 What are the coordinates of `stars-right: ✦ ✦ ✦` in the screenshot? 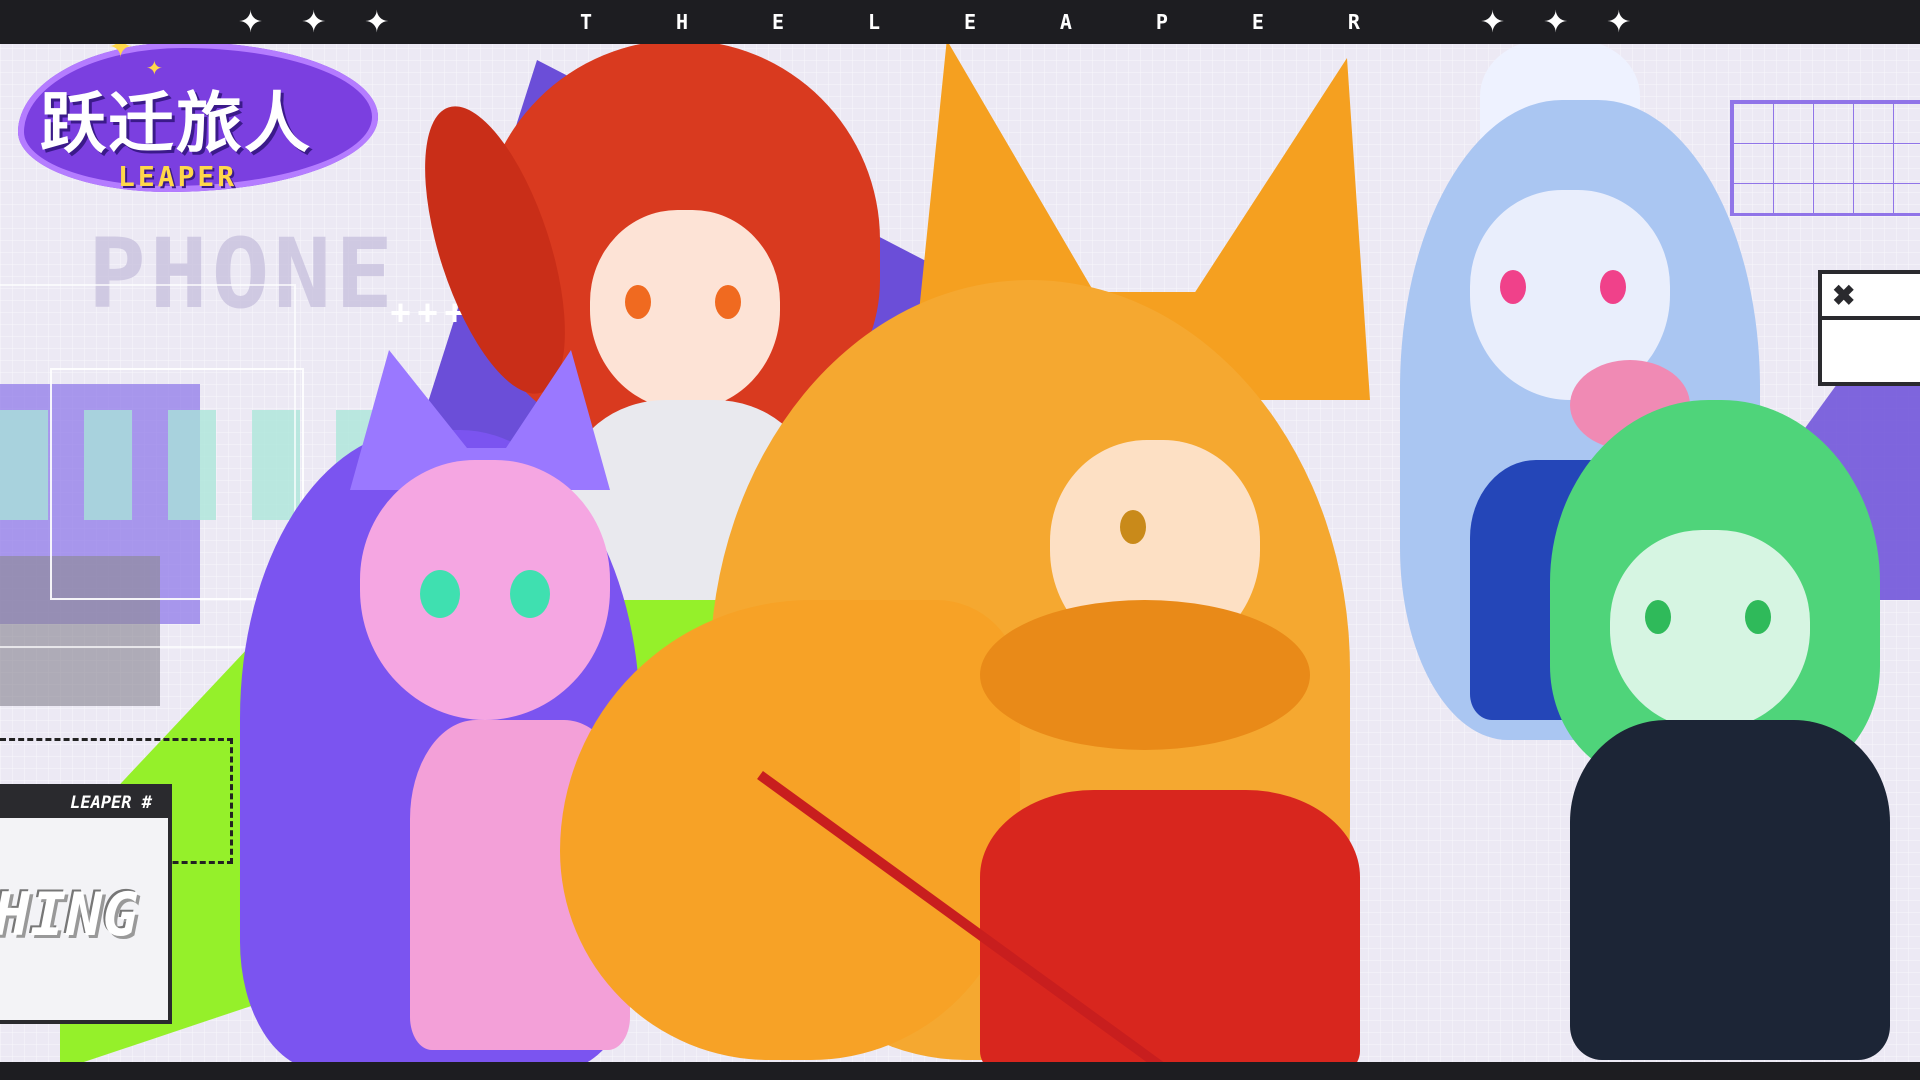 It's located at (1555, 22).